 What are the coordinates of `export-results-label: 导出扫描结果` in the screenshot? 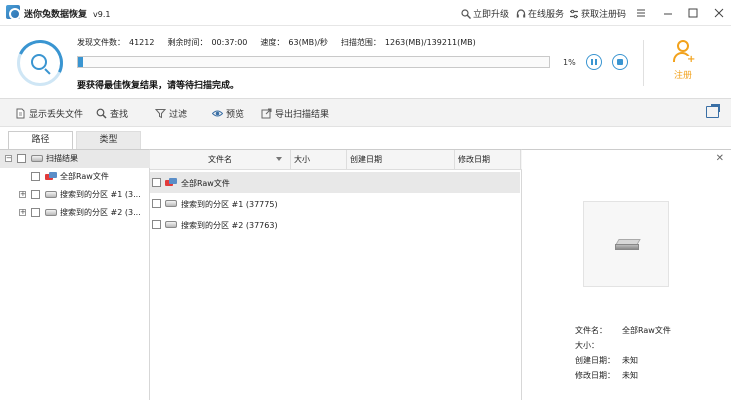 It's located at (302, 115).